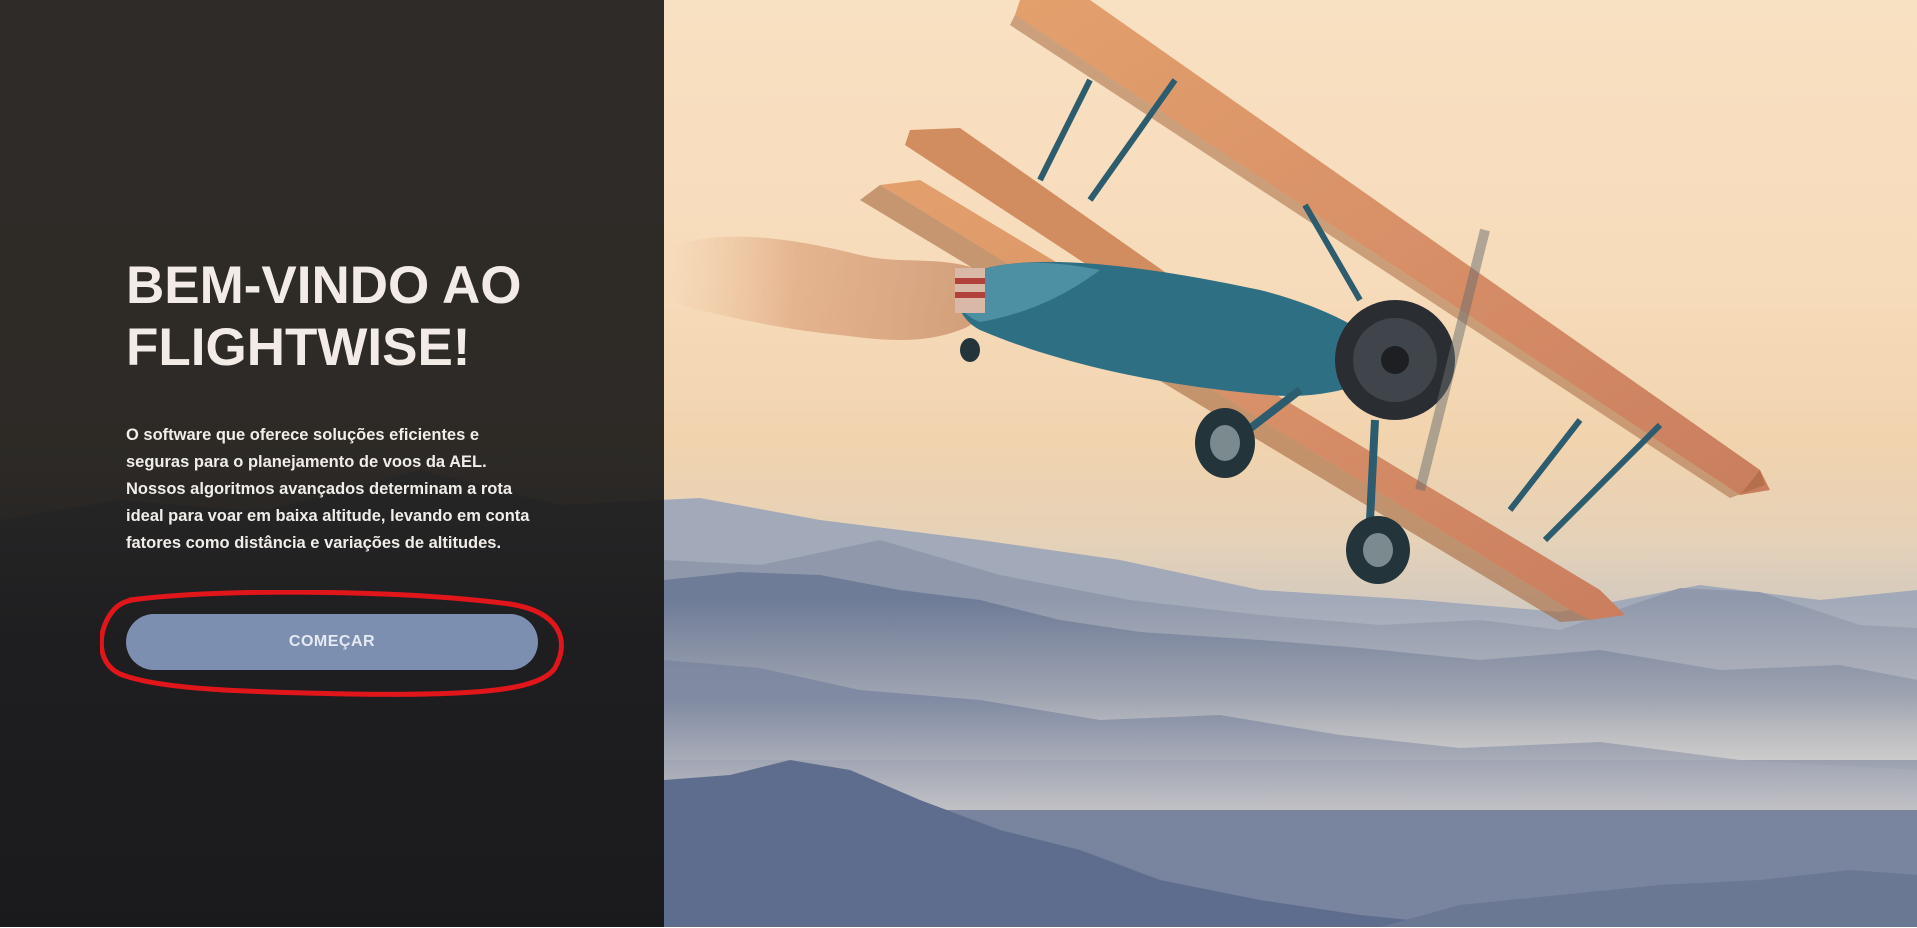  I want to click on page-title: BEM-VINDO AO FLIGHTWISE!, so click(336, 317).